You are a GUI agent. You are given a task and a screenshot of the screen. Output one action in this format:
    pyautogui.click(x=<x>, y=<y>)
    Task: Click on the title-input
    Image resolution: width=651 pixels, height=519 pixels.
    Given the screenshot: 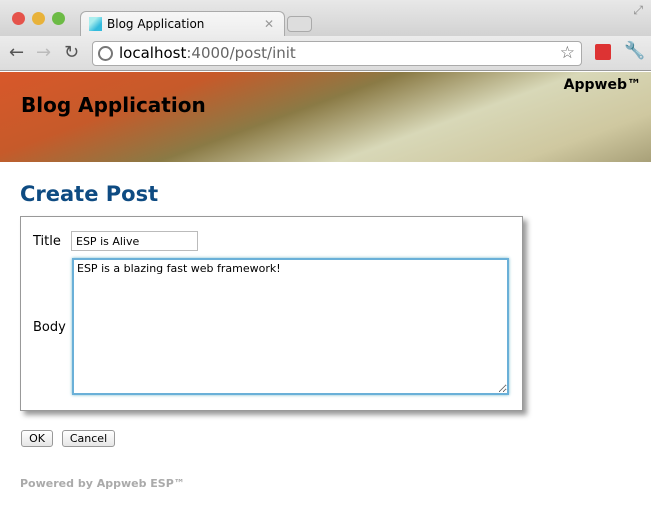 What is the action you would take?
    pyautogui.click(x=134, y=241)
    